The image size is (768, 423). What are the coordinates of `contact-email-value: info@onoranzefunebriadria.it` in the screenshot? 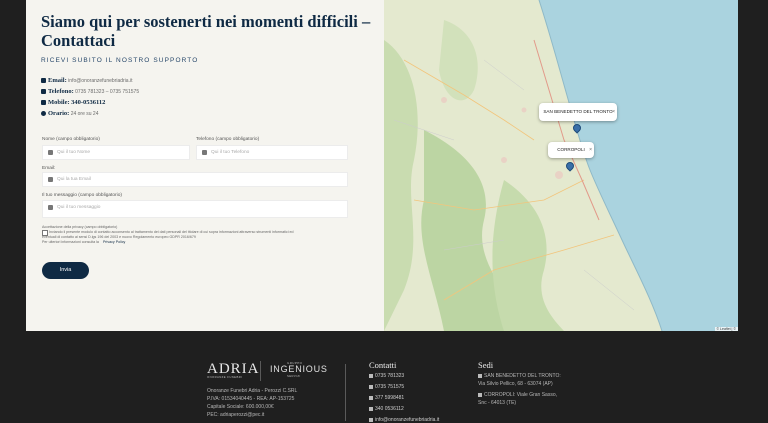 It's located at (100, 81).